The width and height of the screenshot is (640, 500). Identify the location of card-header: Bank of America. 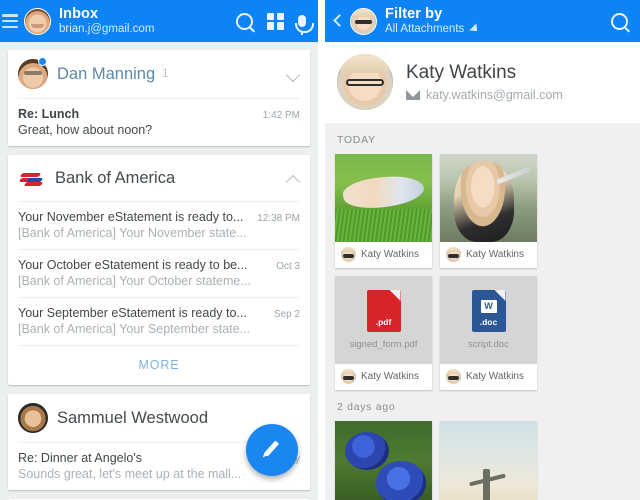
(159, 178).